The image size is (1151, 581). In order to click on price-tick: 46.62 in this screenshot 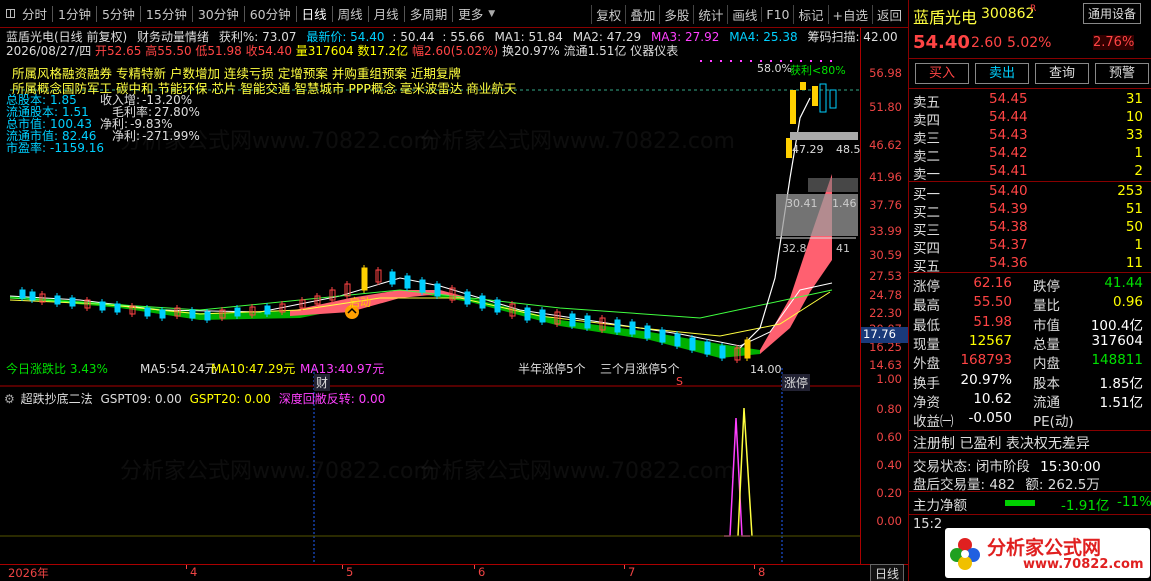, I will do `click(885, 145)`.